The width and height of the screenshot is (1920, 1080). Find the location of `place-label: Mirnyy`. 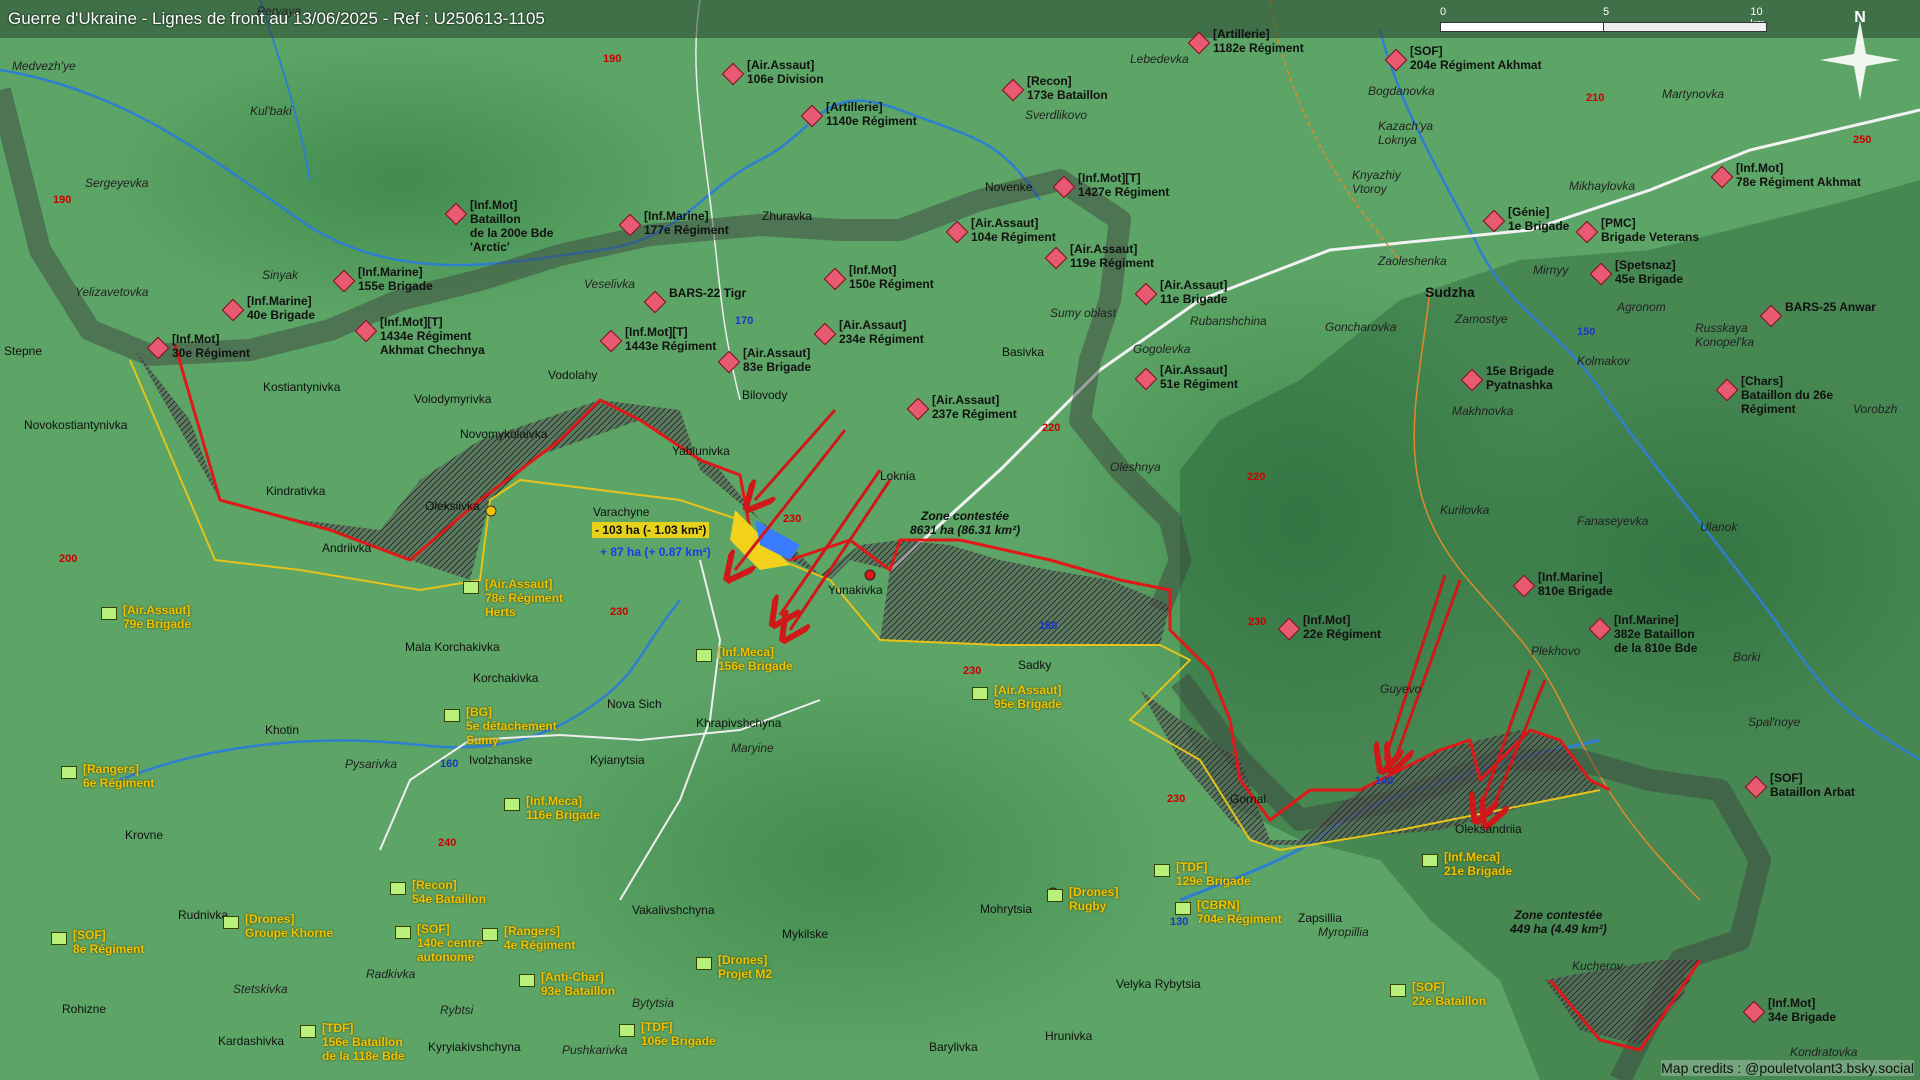

place-label: Mirnyy is located at coordinates (1551, 270).